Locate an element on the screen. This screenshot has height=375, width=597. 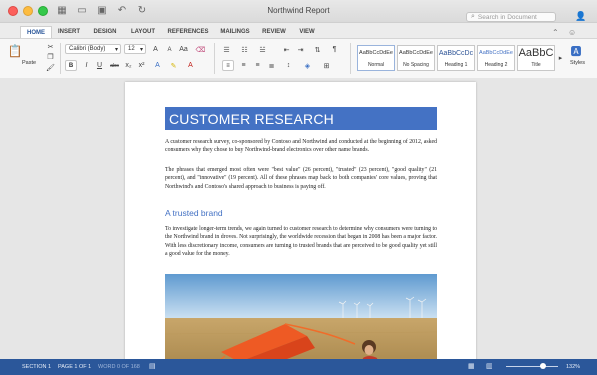
style-name: No Spacing is located at coordinates (416, 65).